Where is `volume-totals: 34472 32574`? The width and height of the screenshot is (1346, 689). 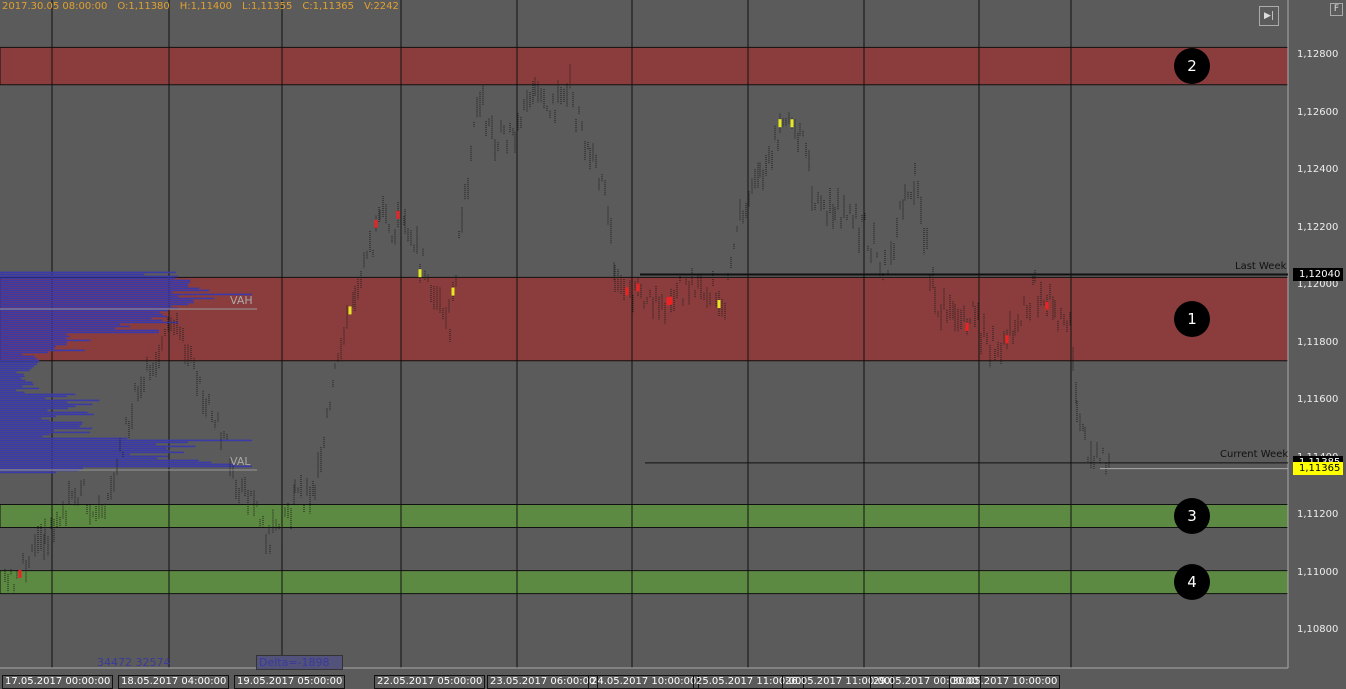 volume-totals: 34472 32574 is located at coordinates (134, 662).